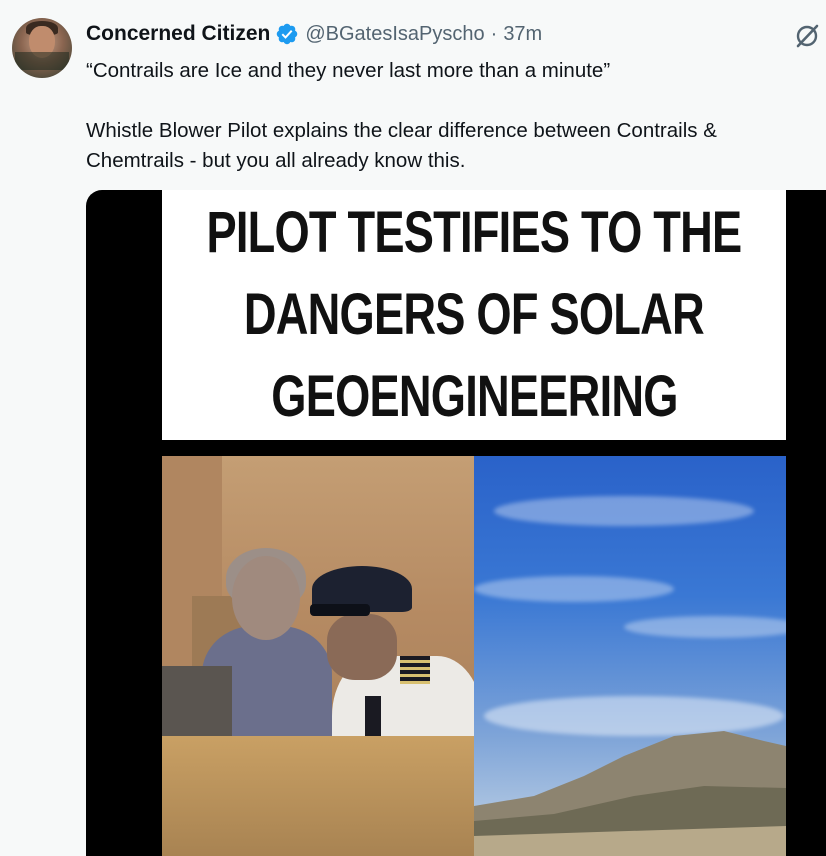 The image size is (826, 856). I want to click on verified-badge-icon, so click(287, 34).